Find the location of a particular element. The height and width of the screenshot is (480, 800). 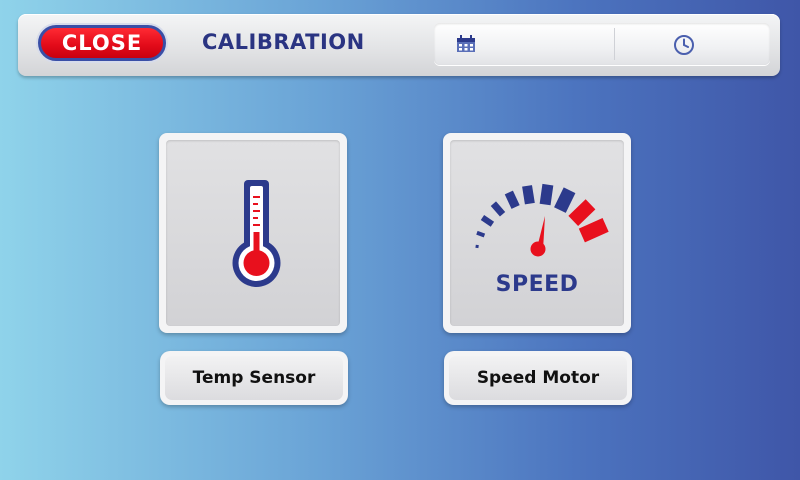

temp-sensor-tile is located at coordinates (253, 233).